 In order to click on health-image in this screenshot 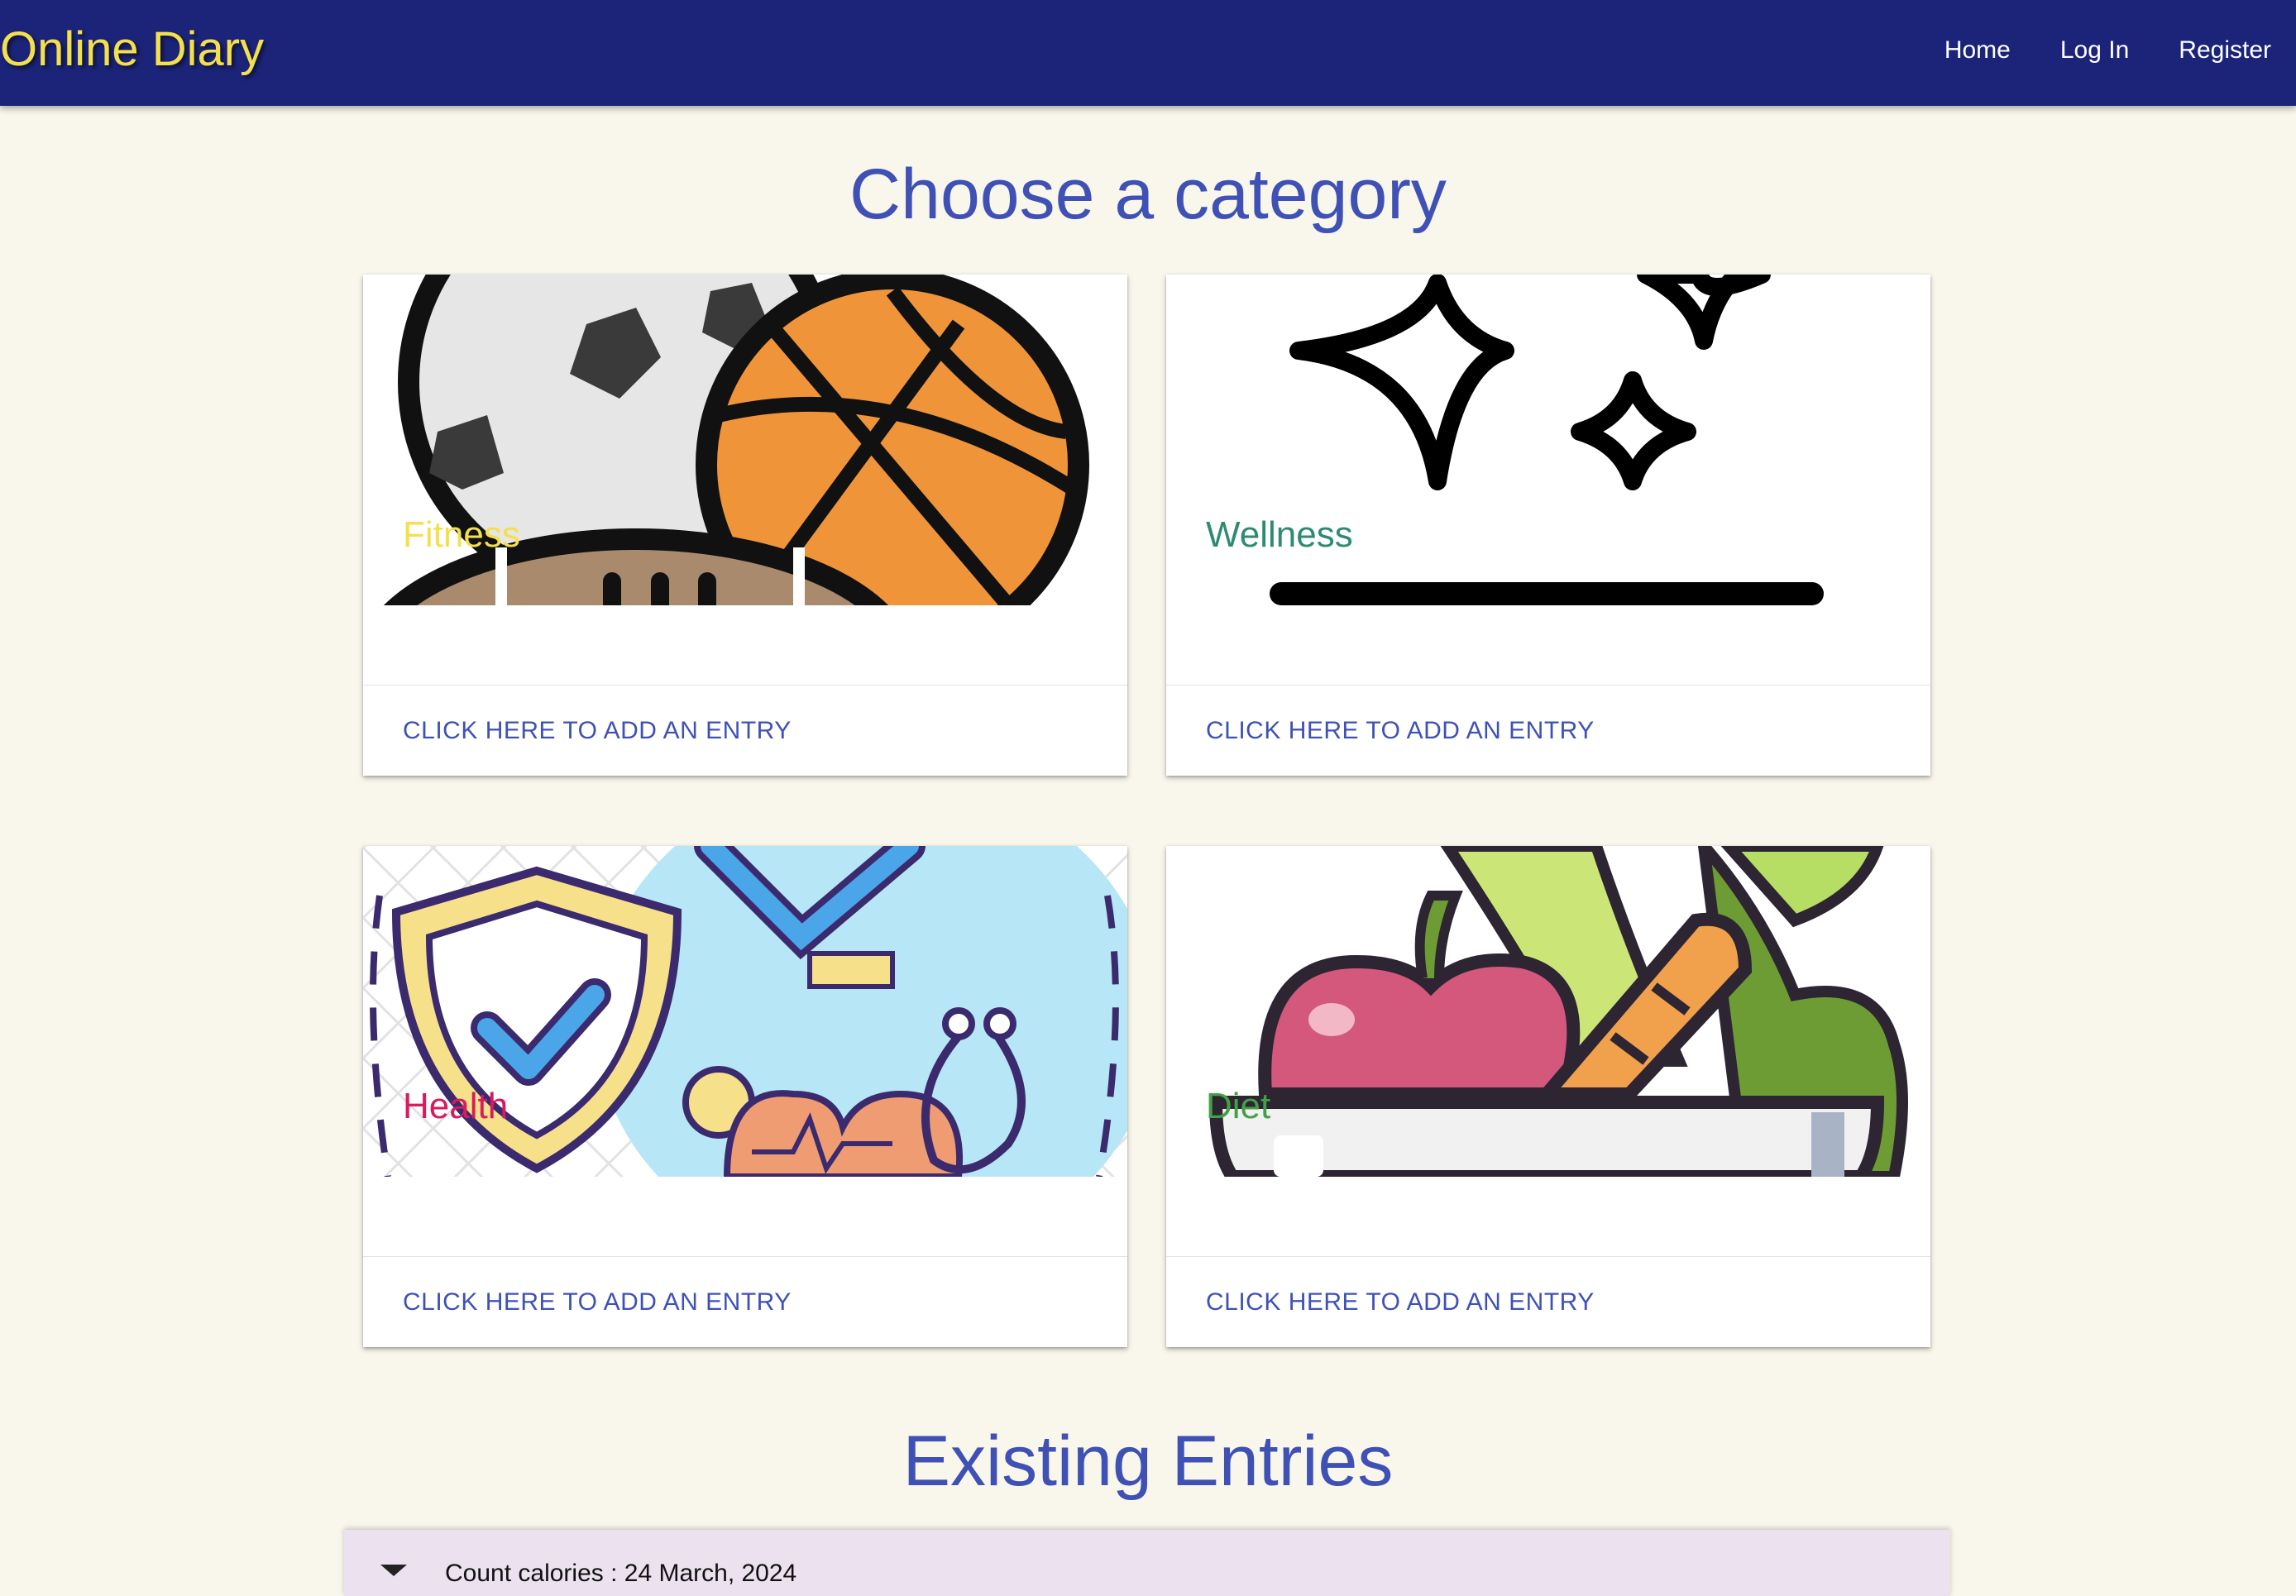, I will do `click(745, 1011)`.